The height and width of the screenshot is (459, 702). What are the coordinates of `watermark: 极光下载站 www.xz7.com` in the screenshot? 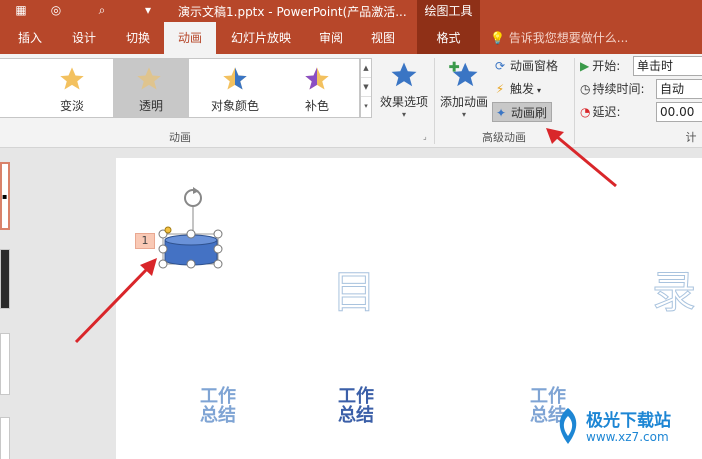 It's located at (625, 428).